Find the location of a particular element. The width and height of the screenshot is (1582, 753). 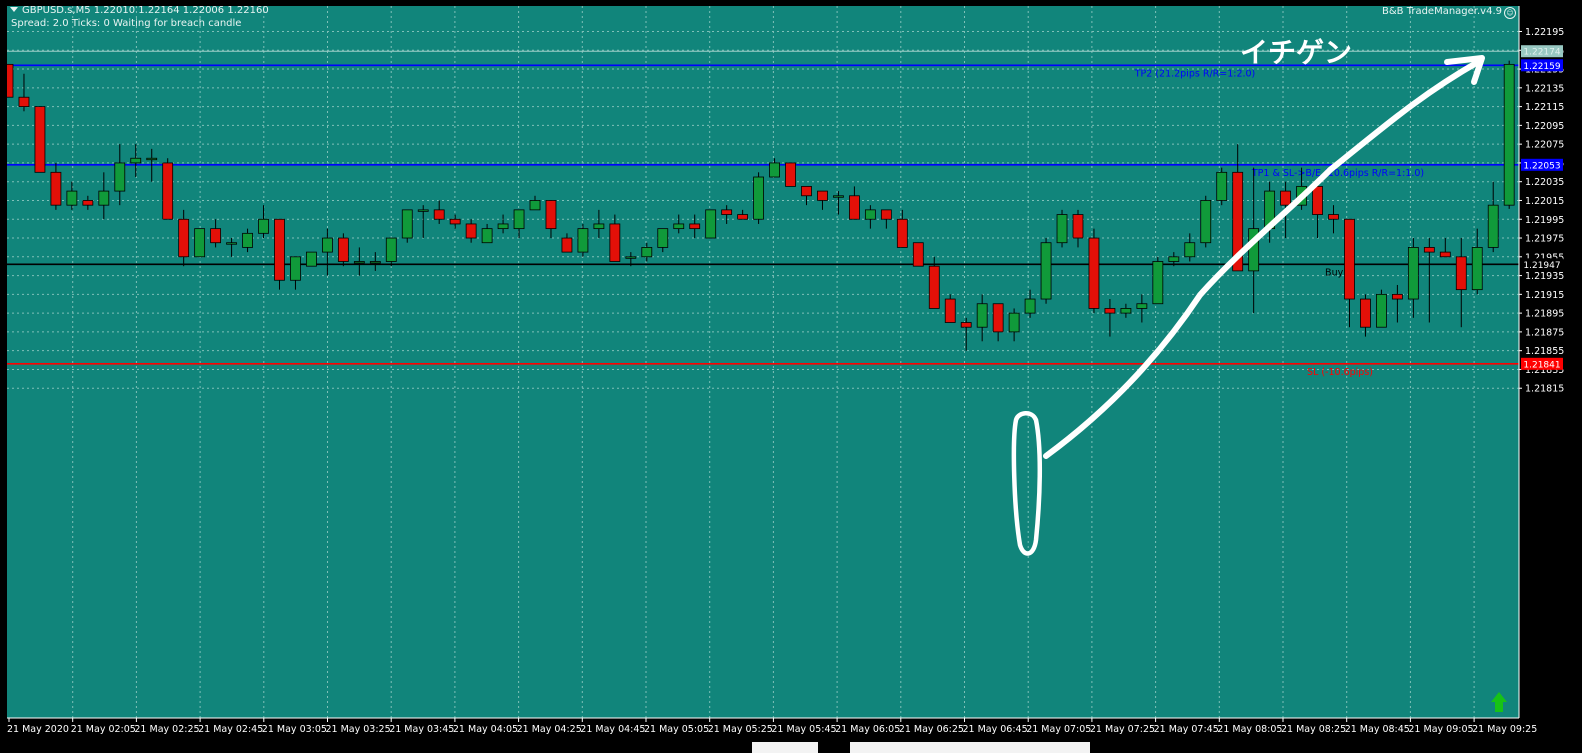

x-tick-label: 21 May 04:05 is located at coordinates (485, 729).